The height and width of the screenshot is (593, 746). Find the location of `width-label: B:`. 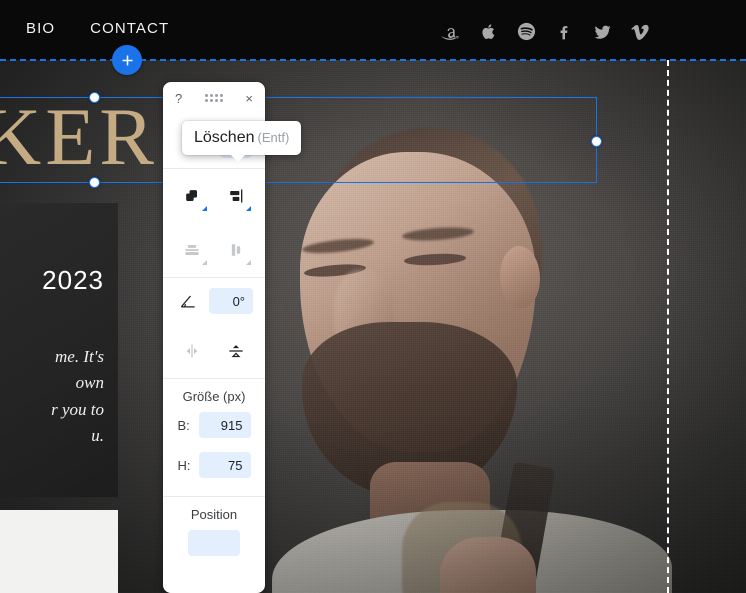

width-label: B: is located at coordinates (183, 425).